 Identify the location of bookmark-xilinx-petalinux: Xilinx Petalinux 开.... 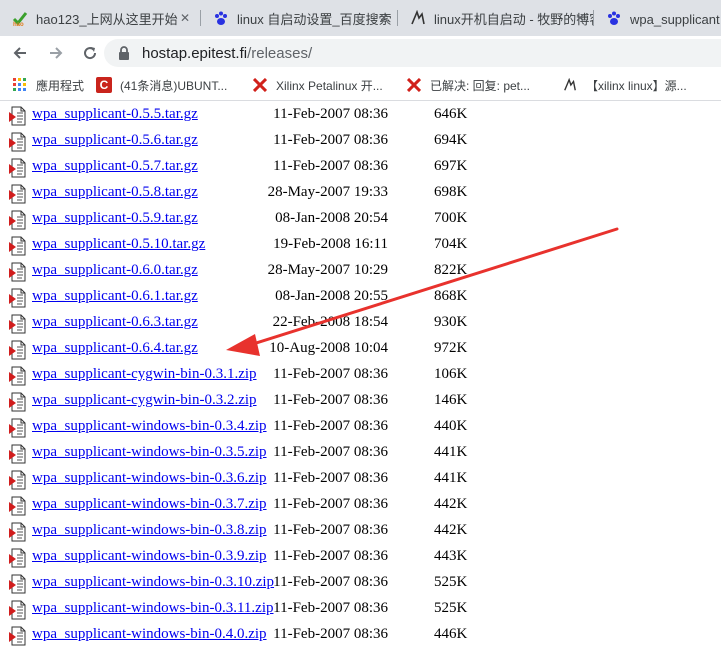
(317, 85).